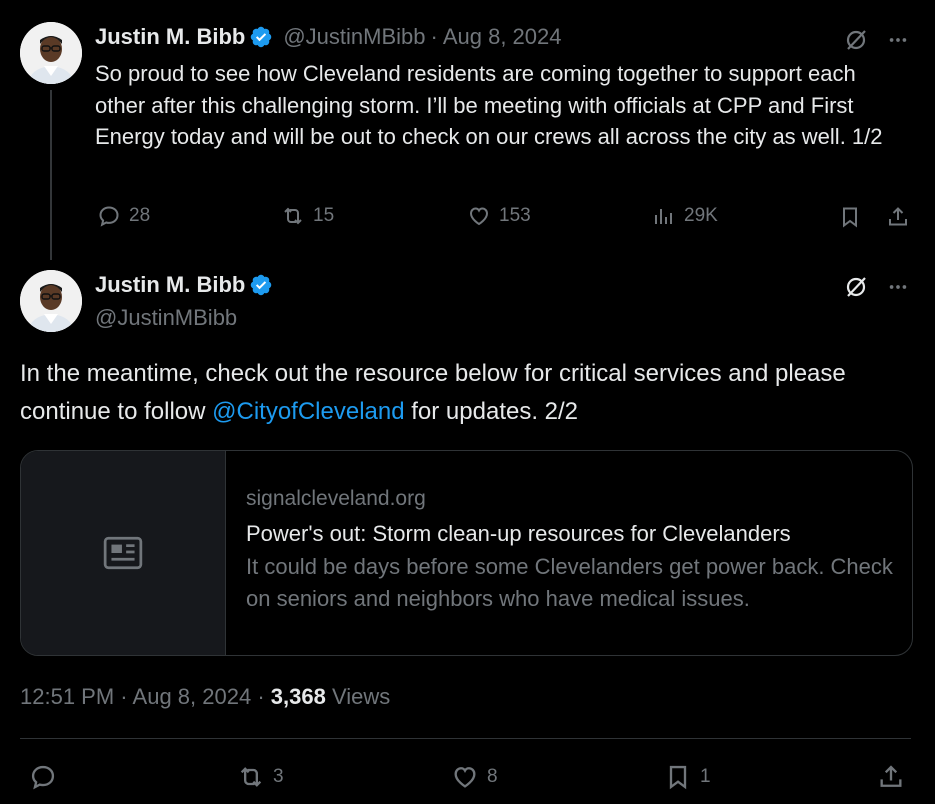  Describe the element at coordinates (308, 411) in the screenshot. I see `mention-link: @CityofCleveland` at that location.